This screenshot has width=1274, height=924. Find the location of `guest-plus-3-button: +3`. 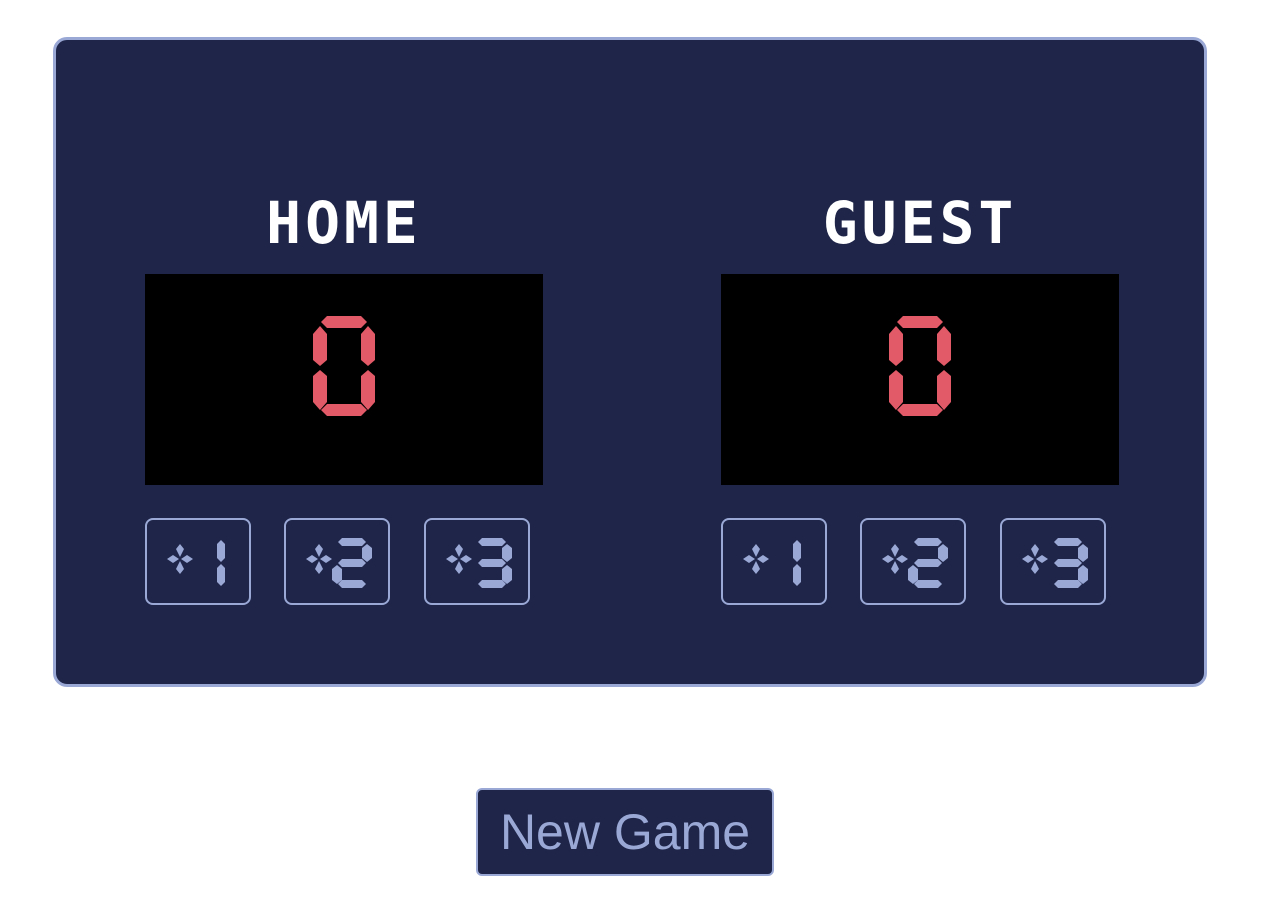

guest-plus-3-button: +3 is located at coordinates (1053, 561).